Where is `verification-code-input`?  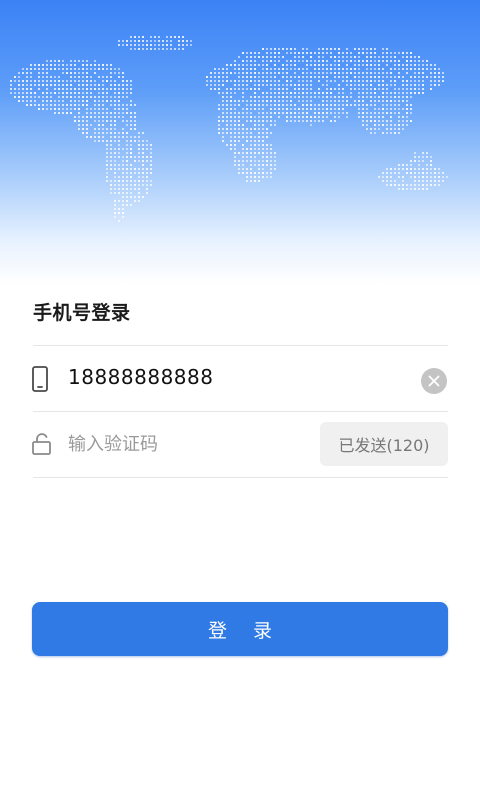 verification-code-input is located at coordinates (188, 444).